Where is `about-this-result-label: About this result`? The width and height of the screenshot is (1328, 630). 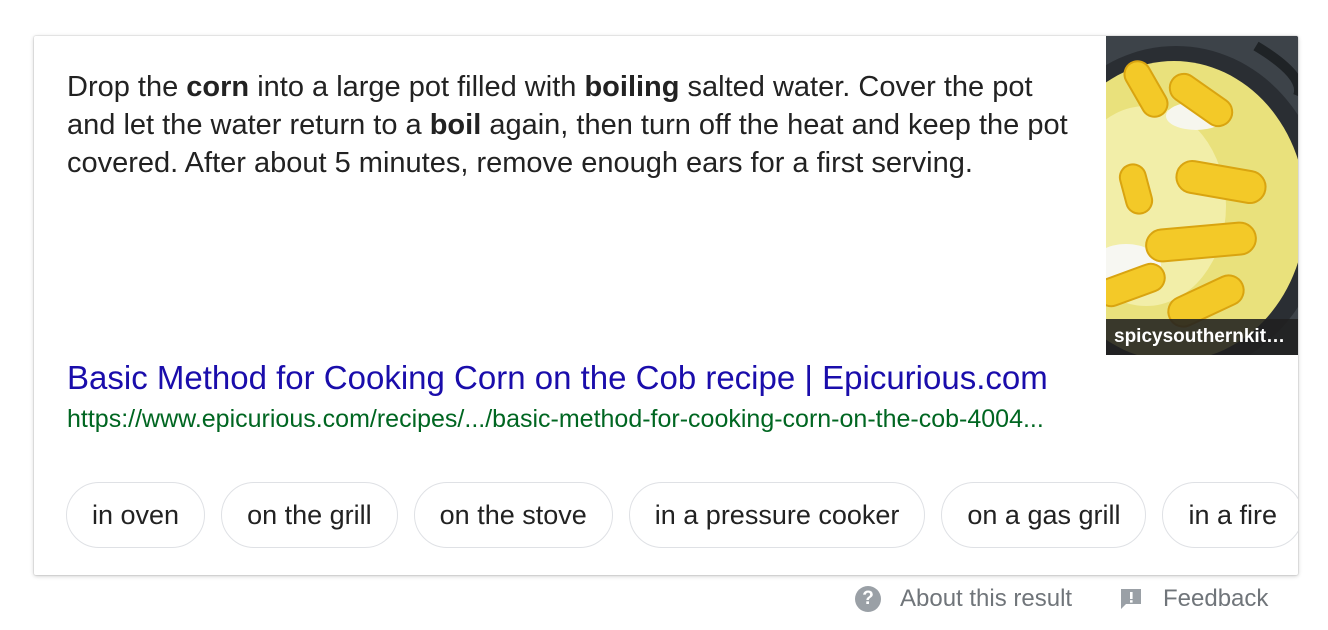
about-this-result-label: About this result is located at coordinates (986, 598).